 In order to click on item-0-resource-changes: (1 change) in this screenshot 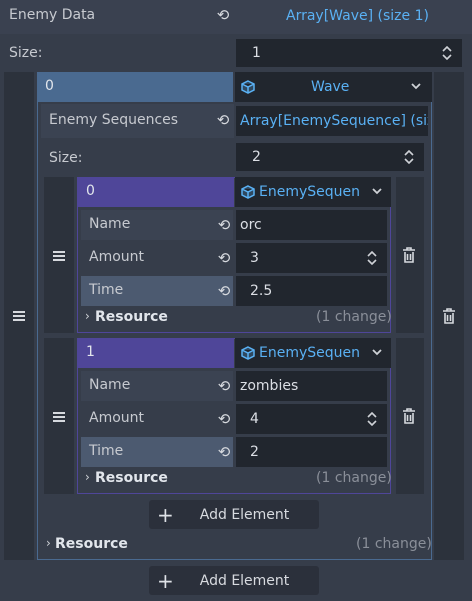, I will do `click(354, 317)`.